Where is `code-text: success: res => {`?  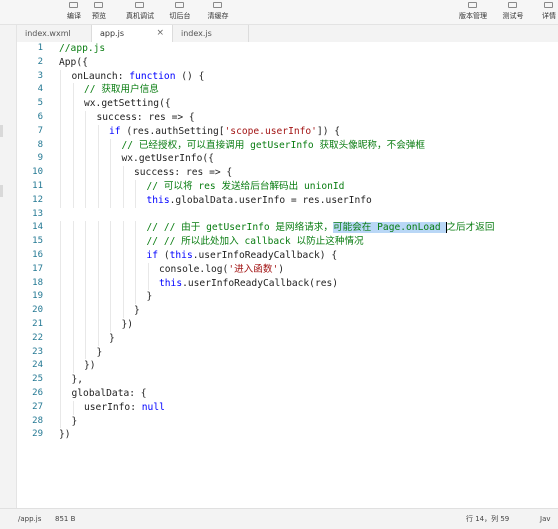 code-text: success: res => { is located at coordinates (183, 173).